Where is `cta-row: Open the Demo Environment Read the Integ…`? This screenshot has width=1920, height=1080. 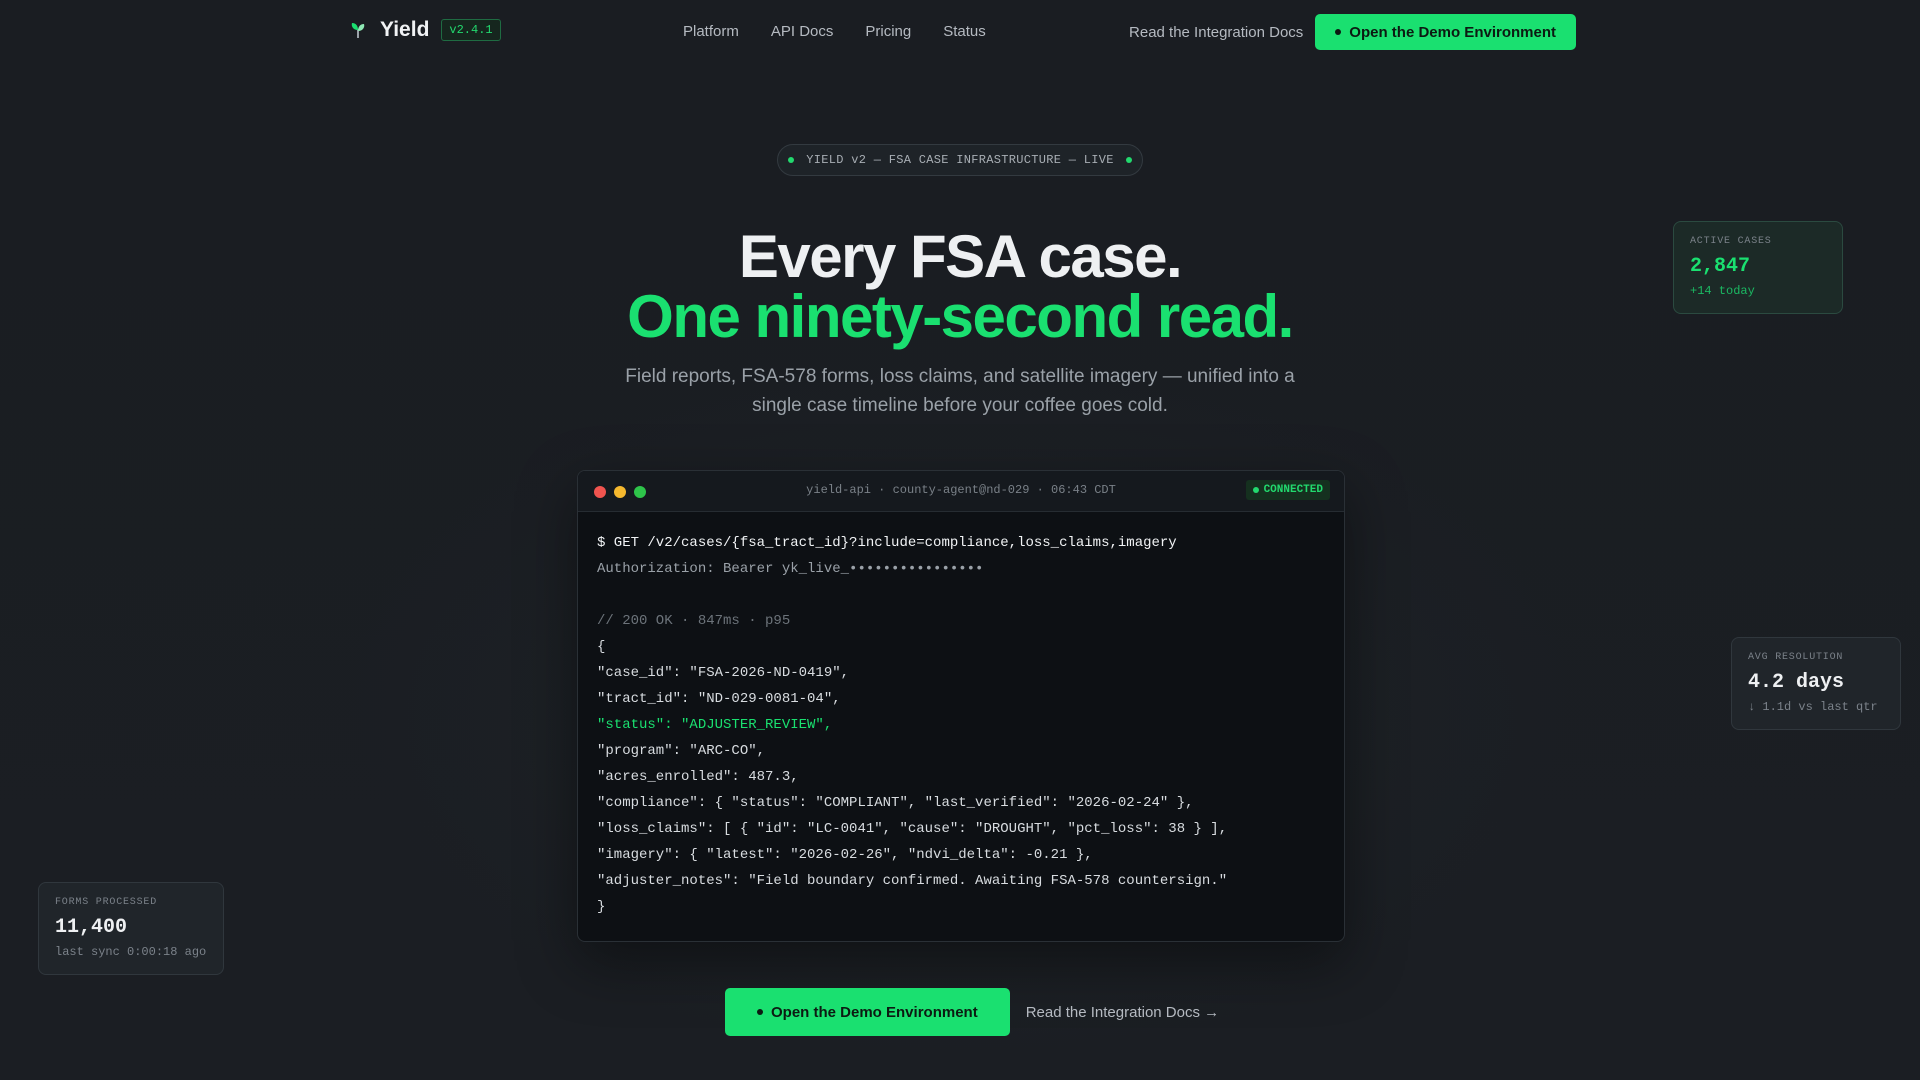 cta-row: Open the Demo Environment Read the Integ… is located at coordinates (972, 1012).